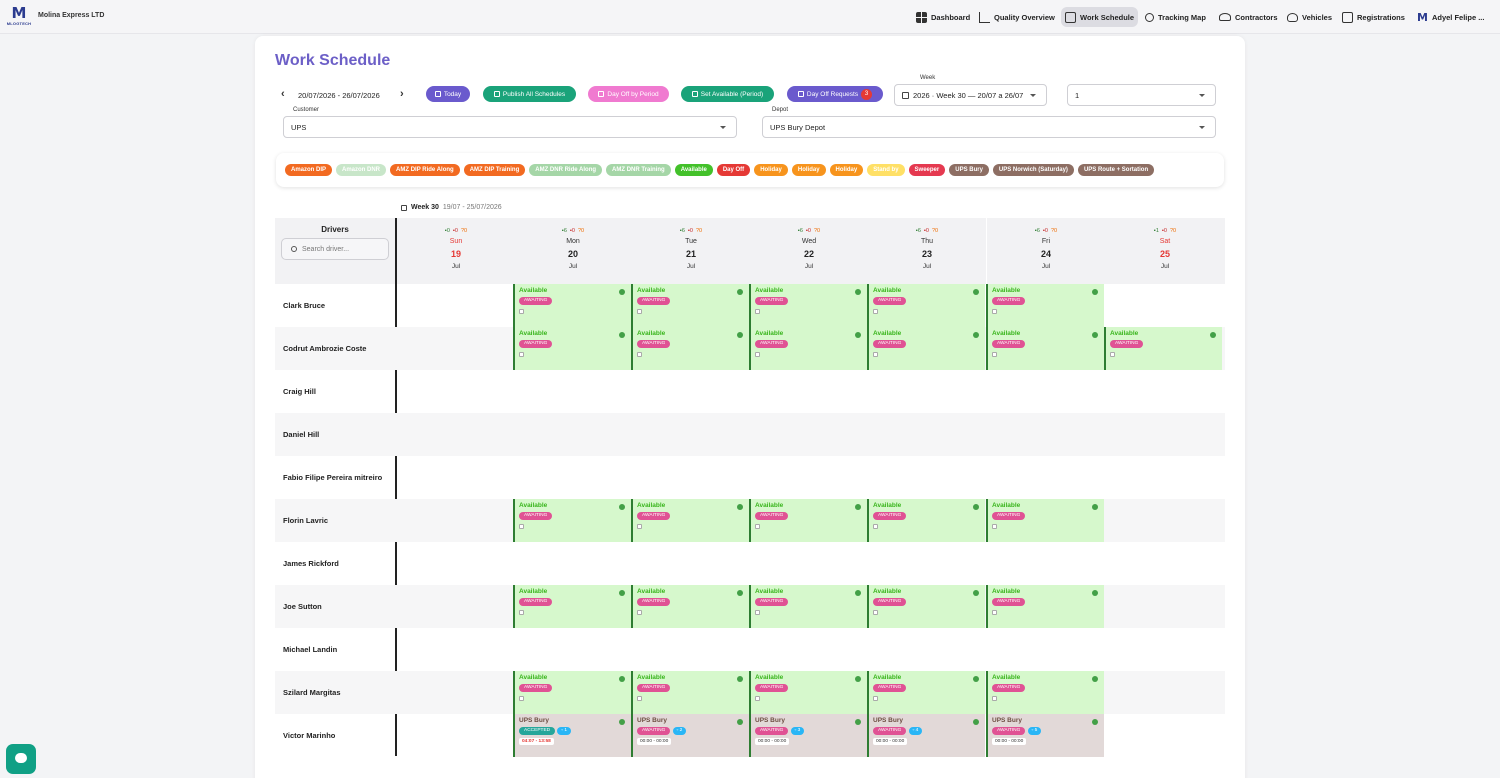 The width and height of the screenshot is (1500, 778). Describe the element at coordinates (808, 735) in the screenshot. I see `schedule-cell: UPS Bury AWAITING ▫ 3 00:00 - 00:00` at that location.